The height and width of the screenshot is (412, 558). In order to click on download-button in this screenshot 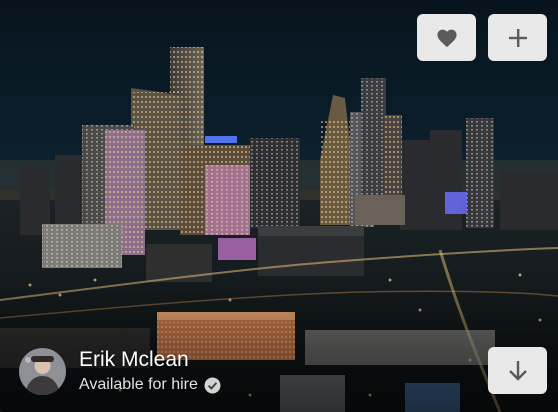, I will do `click(517, 370)`.